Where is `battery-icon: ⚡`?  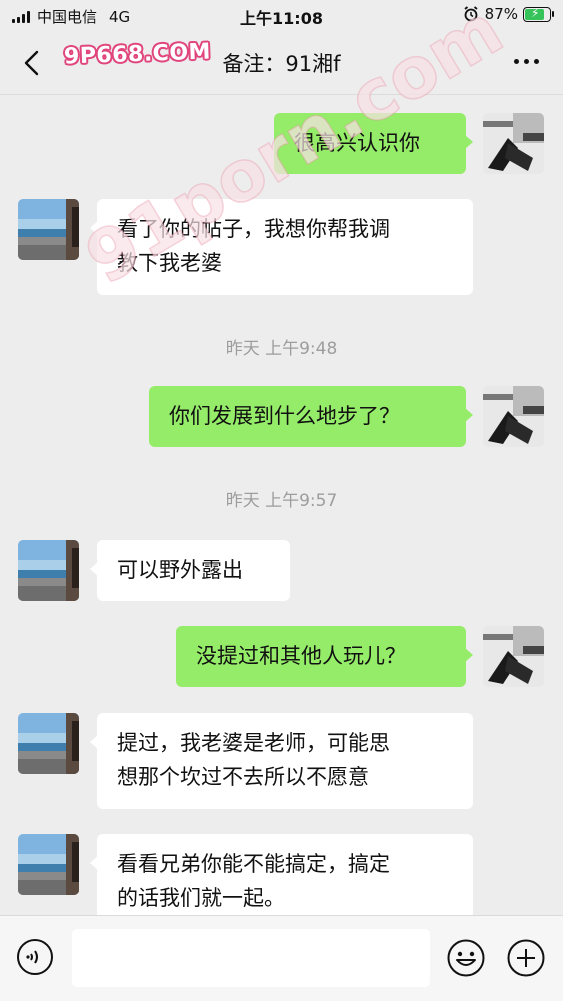
battery-icon: ⚡ is located at coordinates (538, 14).